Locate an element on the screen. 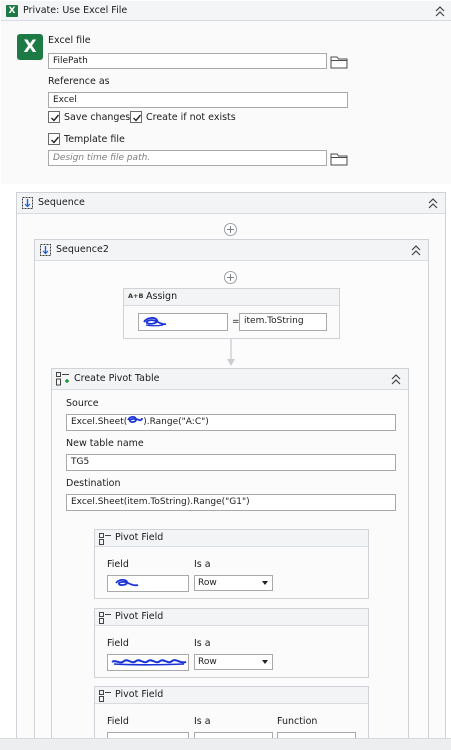 The image size is (451, 750). excel-icon: X is located at coordinates (30, 47).